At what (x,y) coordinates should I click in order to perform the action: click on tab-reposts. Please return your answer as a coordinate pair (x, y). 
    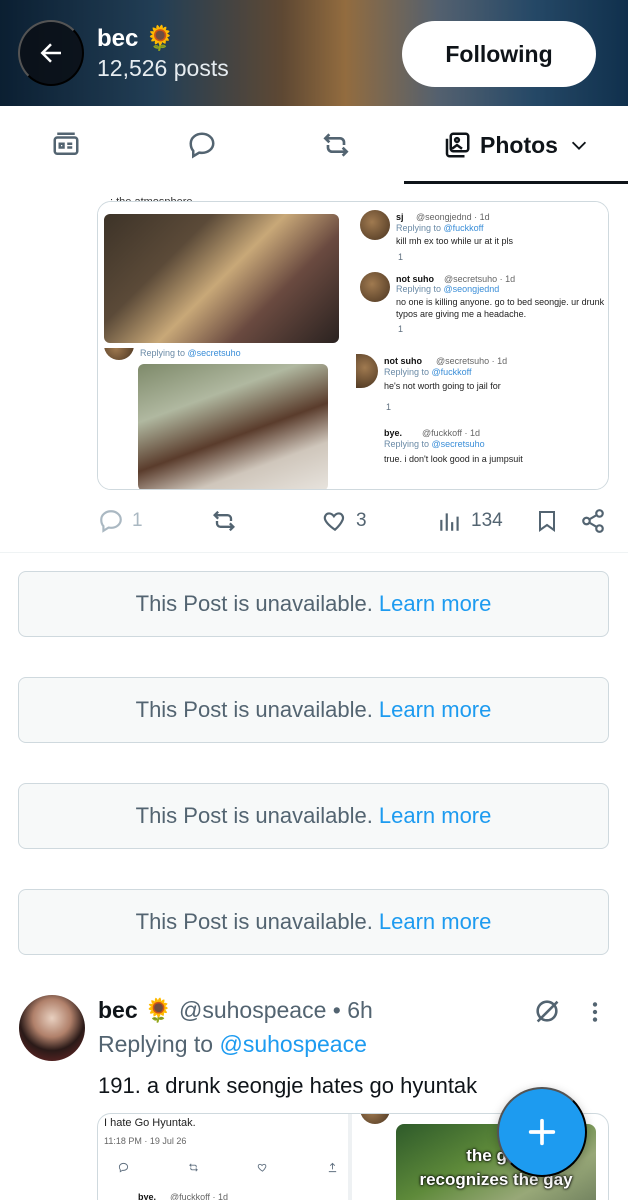
    Looking at the image, I should click on (336, 145).